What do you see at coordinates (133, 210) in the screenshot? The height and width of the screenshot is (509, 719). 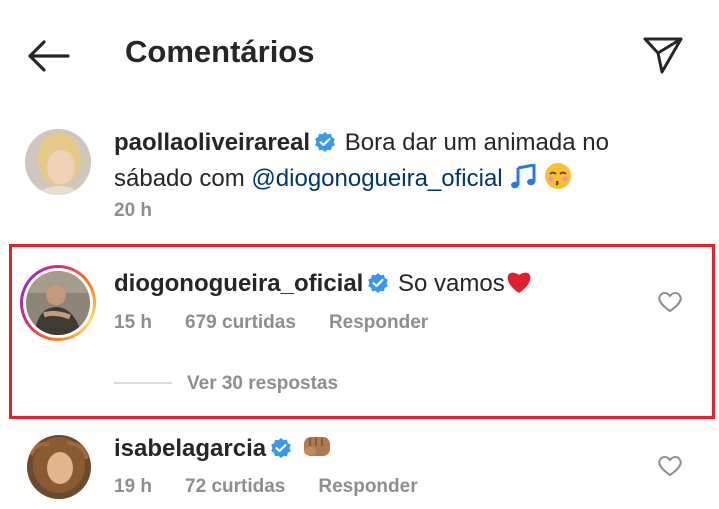 I see `comment-time: 20 h` at bounding box center [133, 210].